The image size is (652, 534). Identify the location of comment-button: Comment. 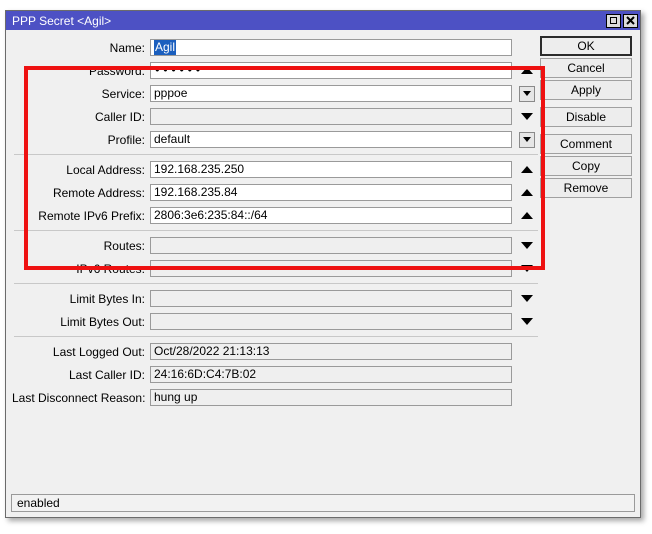
(586, 144).